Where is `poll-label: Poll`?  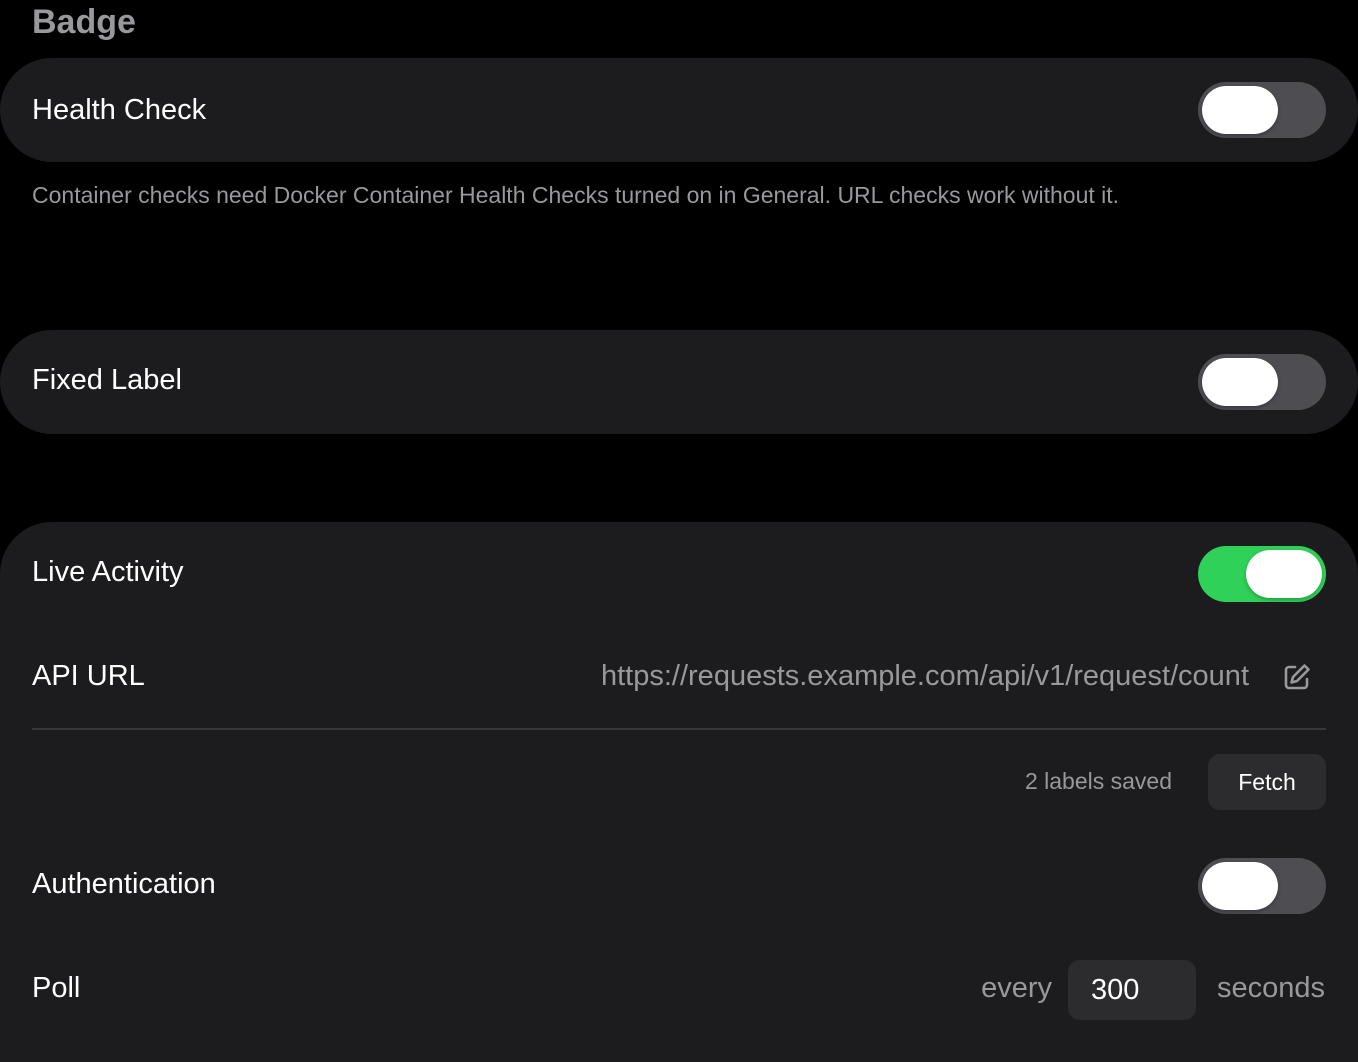
poll-label: Poll is located at coordinates (56, 988).